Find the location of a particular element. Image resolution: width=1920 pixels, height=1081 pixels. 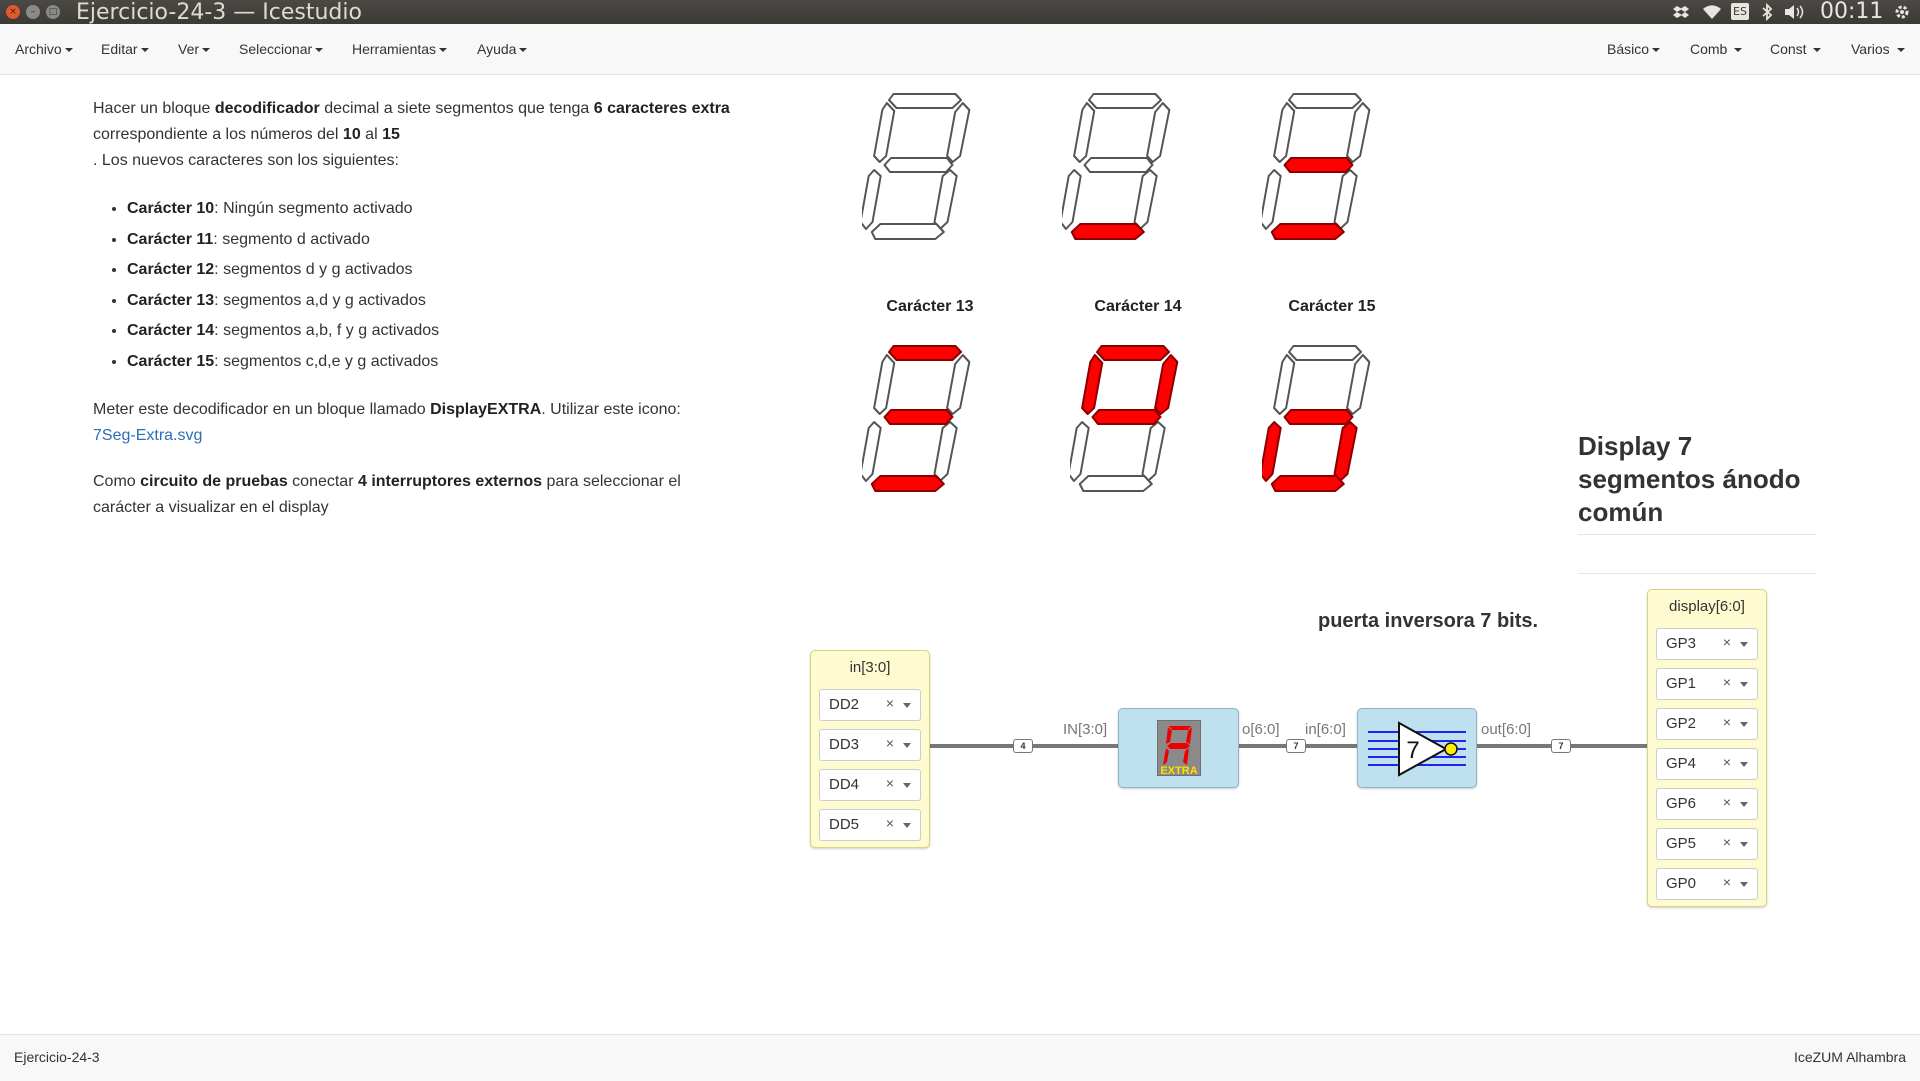

gate-note: puerta inversora 7 bits. is located at coordinates (1433, 621).